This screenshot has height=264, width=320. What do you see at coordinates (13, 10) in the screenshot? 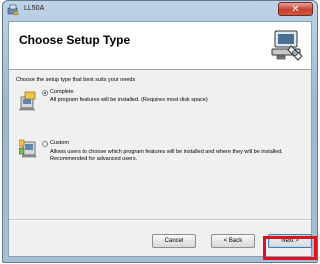
I see `installer-app-icon` at bounding box center [13, 10].